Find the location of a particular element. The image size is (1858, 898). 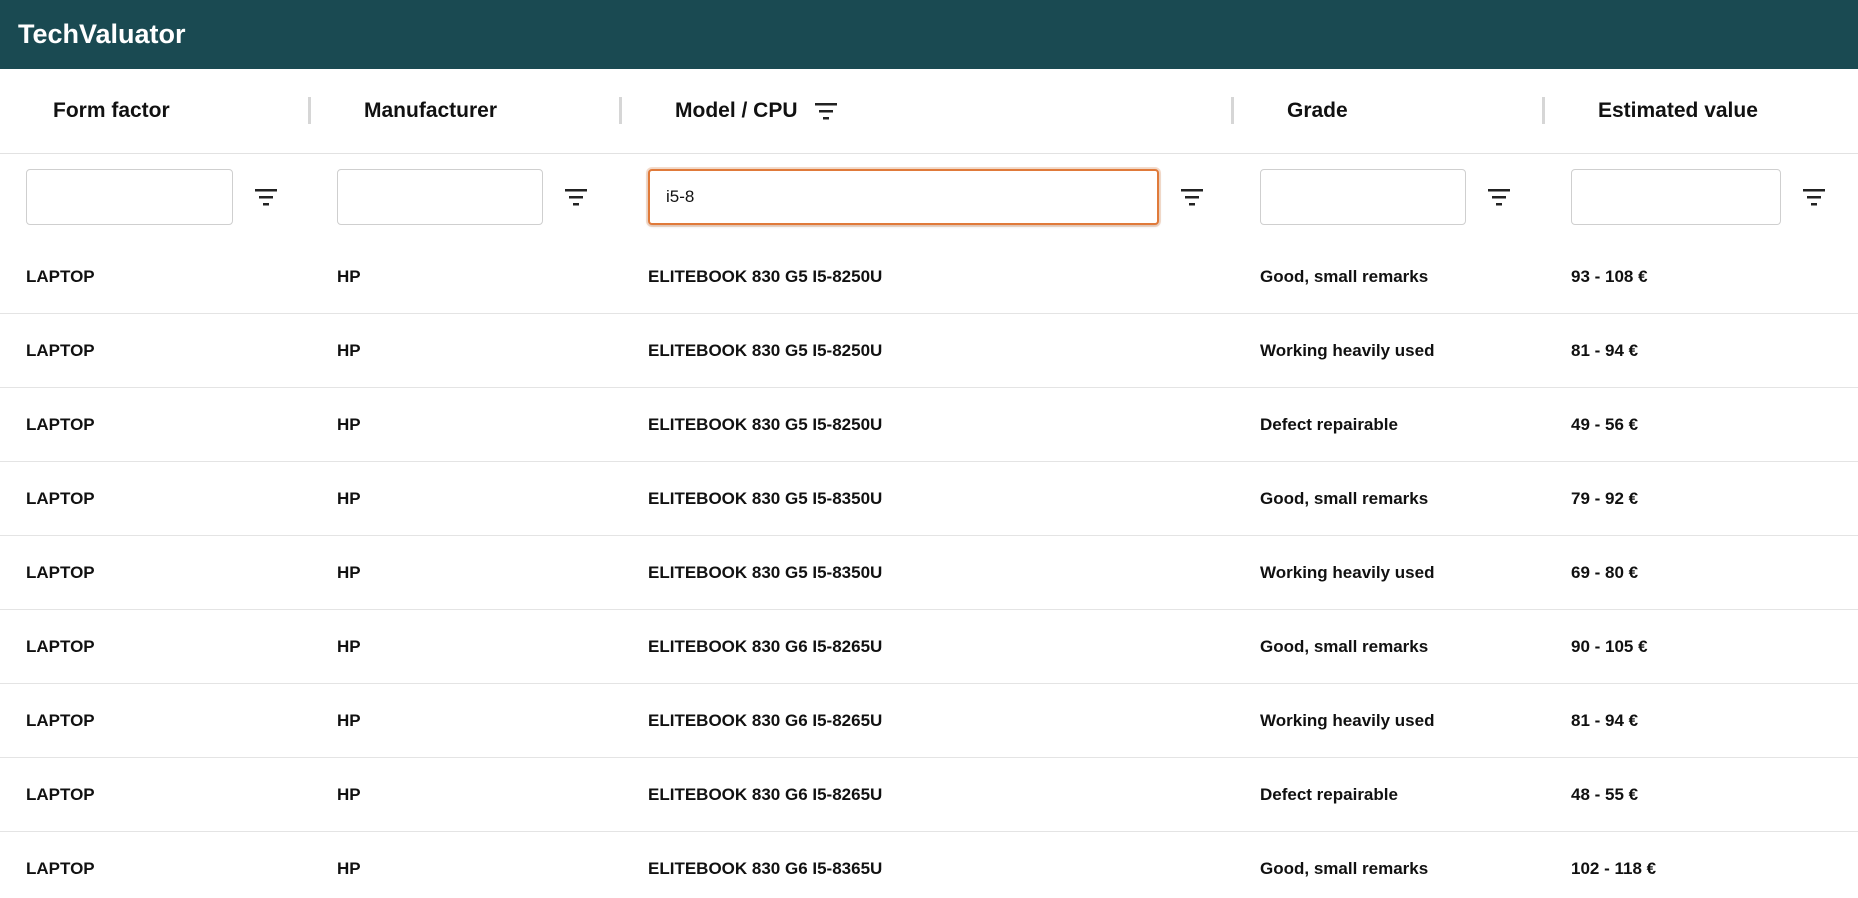

filter-input-estimated-value is located at coordinates (1676, 197).